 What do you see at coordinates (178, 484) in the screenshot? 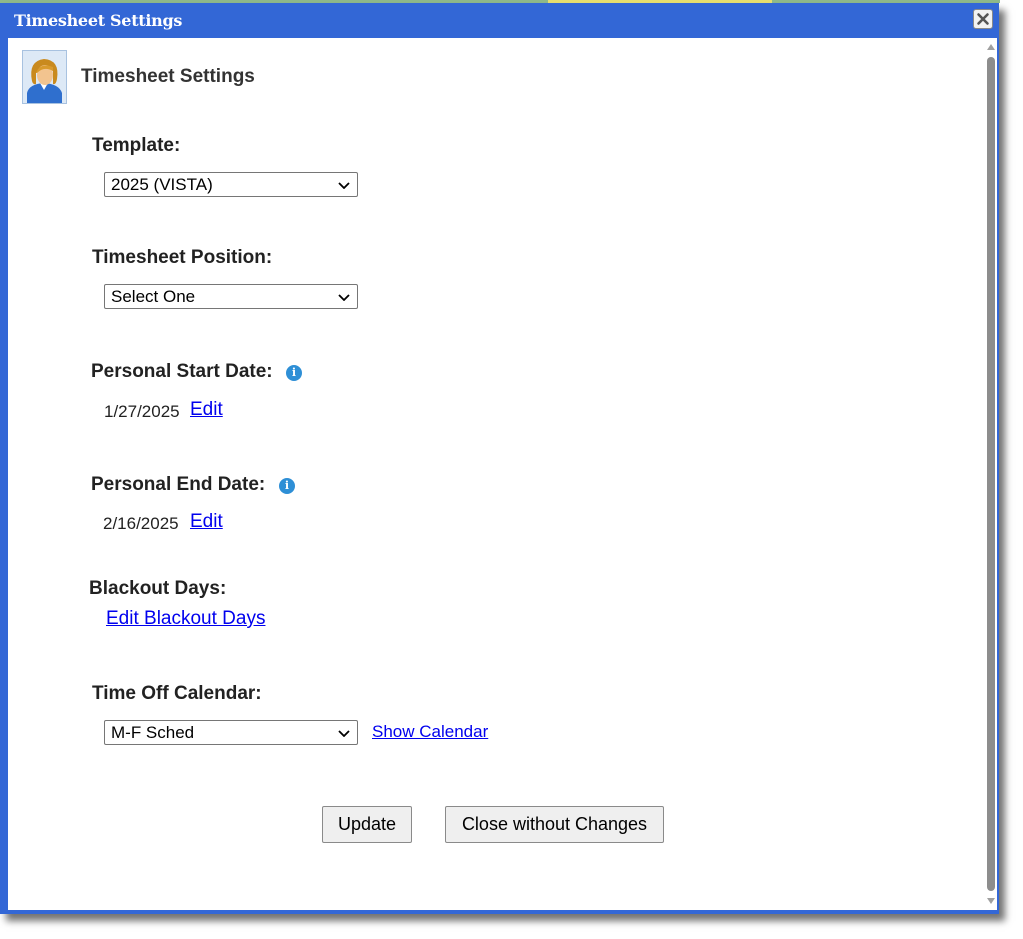
I see `end-date-label: Personal End Date:` at bounding box center [178, 484].